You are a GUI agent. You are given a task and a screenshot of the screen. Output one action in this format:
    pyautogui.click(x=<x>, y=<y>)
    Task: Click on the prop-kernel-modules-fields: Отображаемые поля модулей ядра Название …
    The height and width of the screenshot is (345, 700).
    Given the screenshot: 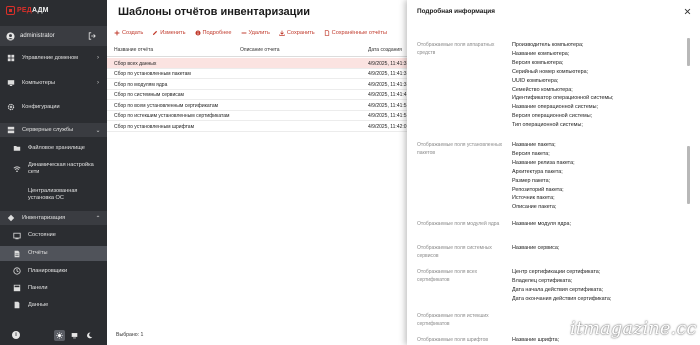 What is the action you would take?
    pyautogui.click(x=557, y=229)
    